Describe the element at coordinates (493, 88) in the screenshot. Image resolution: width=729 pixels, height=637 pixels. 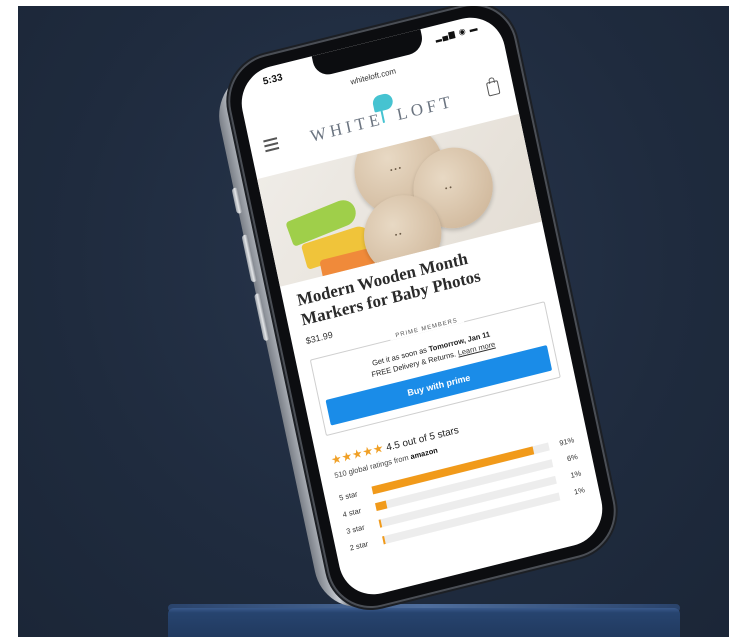
I see `shopping-bag-icon` at that location.